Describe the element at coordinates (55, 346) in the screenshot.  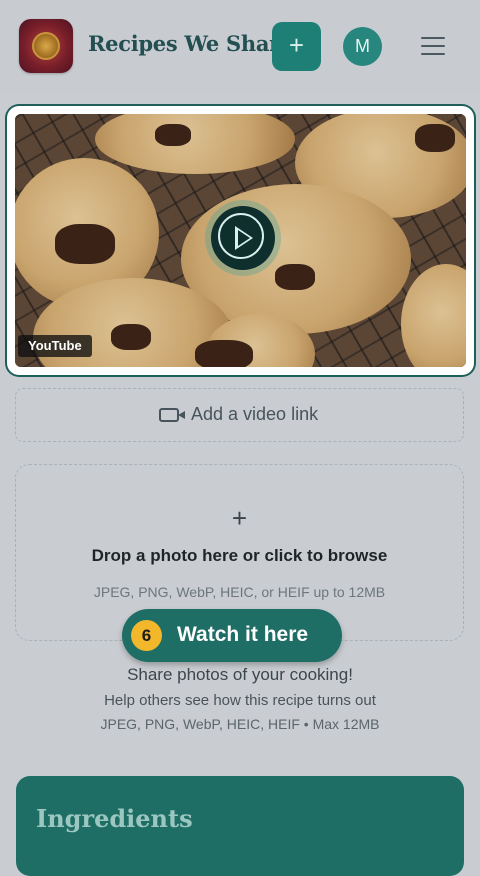
I see `youtube-badge: YouTube` at that location.